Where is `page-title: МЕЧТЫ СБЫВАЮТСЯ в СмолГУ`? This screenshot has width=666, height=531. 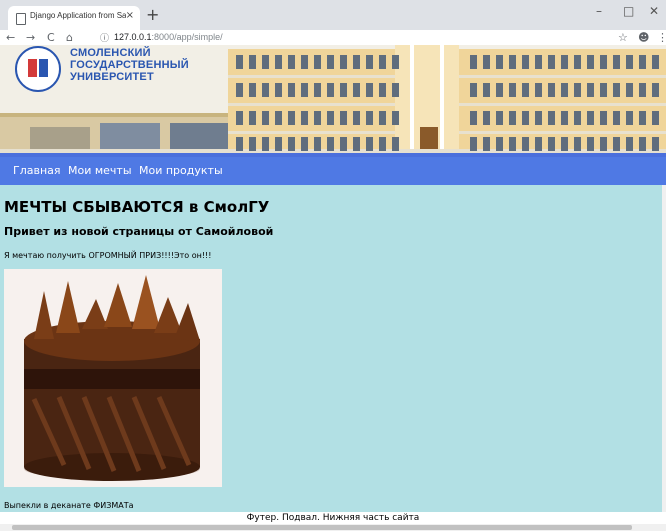
page-title: МЕЧТЫ СБЫВАЮТСЯ в СмолГУ is located at coordinates (137, 207).